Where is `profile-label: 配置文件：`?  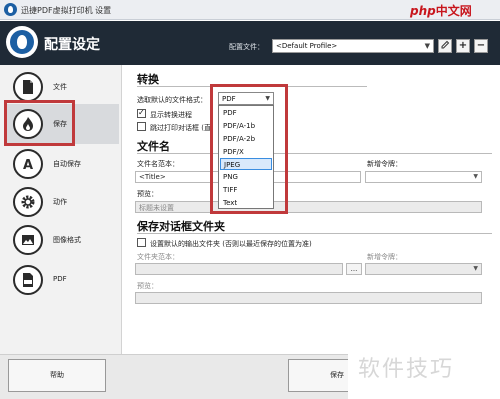 profile-label: 配置文件： is located at coordinates (246, 47).